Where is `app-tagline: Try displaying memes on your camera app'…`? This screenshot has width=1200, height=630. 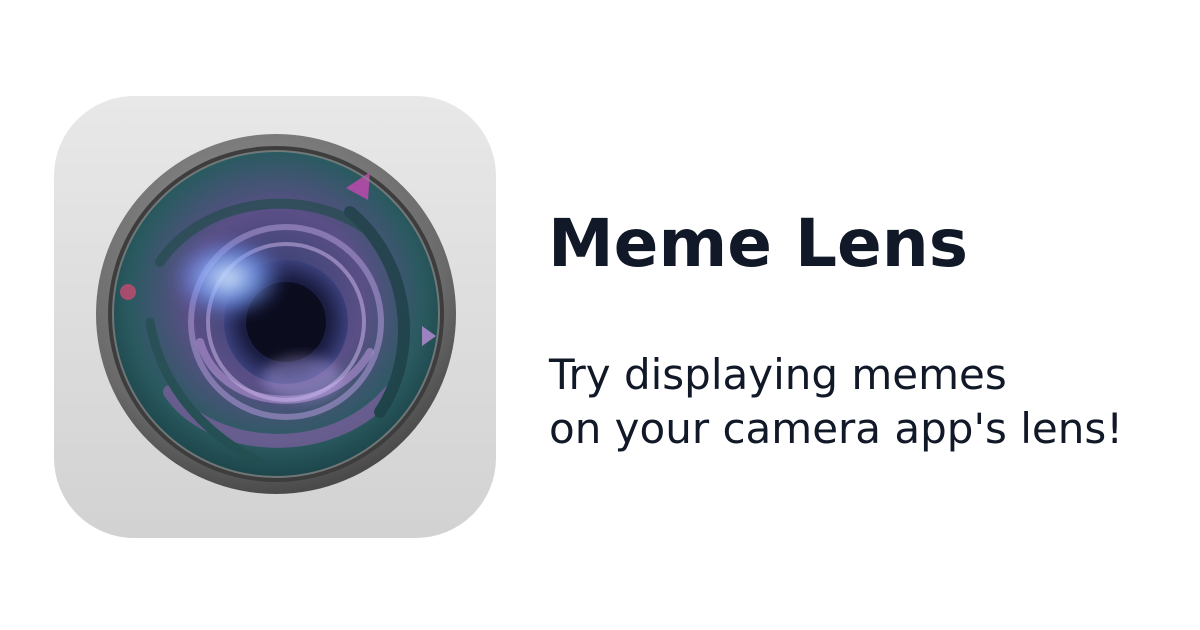
app-tagline: Try displaying memes on your camera app'… is located at coordinates (836, 402).